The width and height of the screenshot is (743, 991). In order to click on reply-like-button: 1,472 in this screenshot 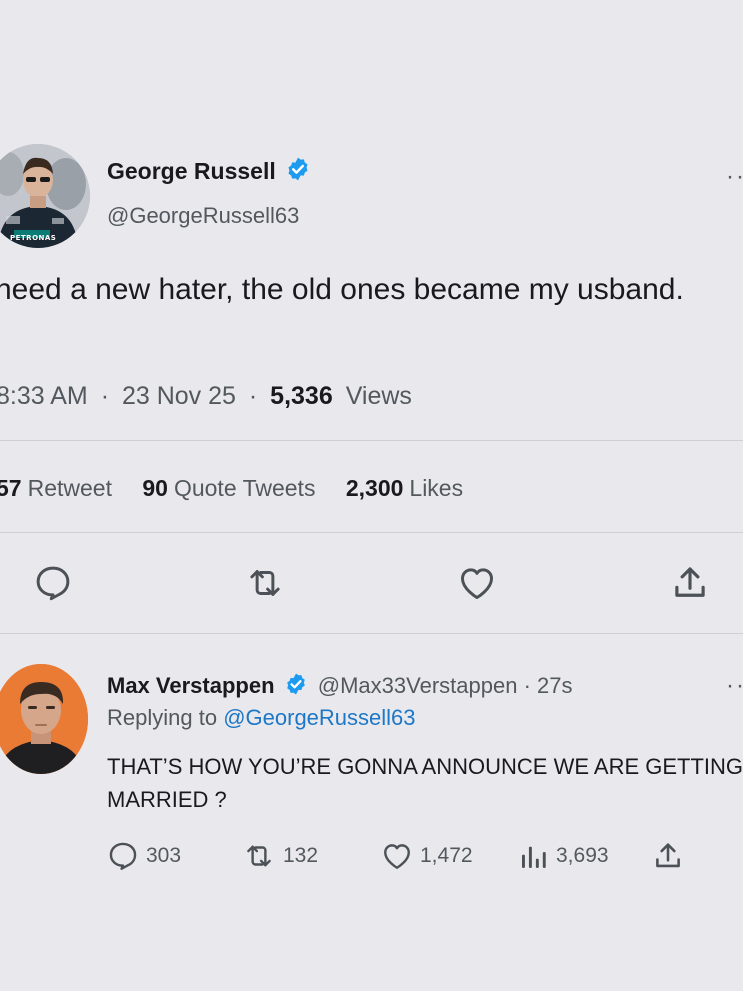, I will do `click(426, 856)`.